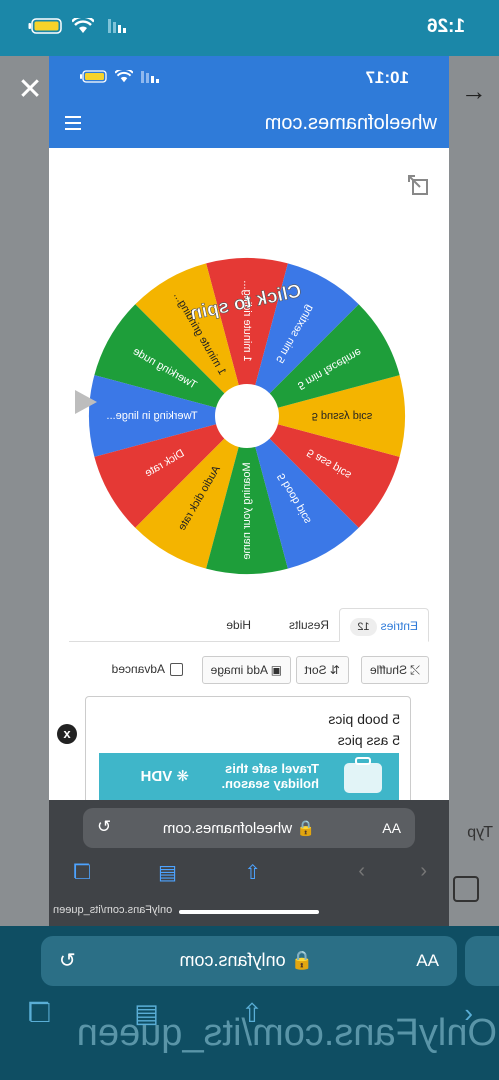  Describe the element at coordinates (86, 402) in the screenshot. I see `wheel-pointer` at that location.